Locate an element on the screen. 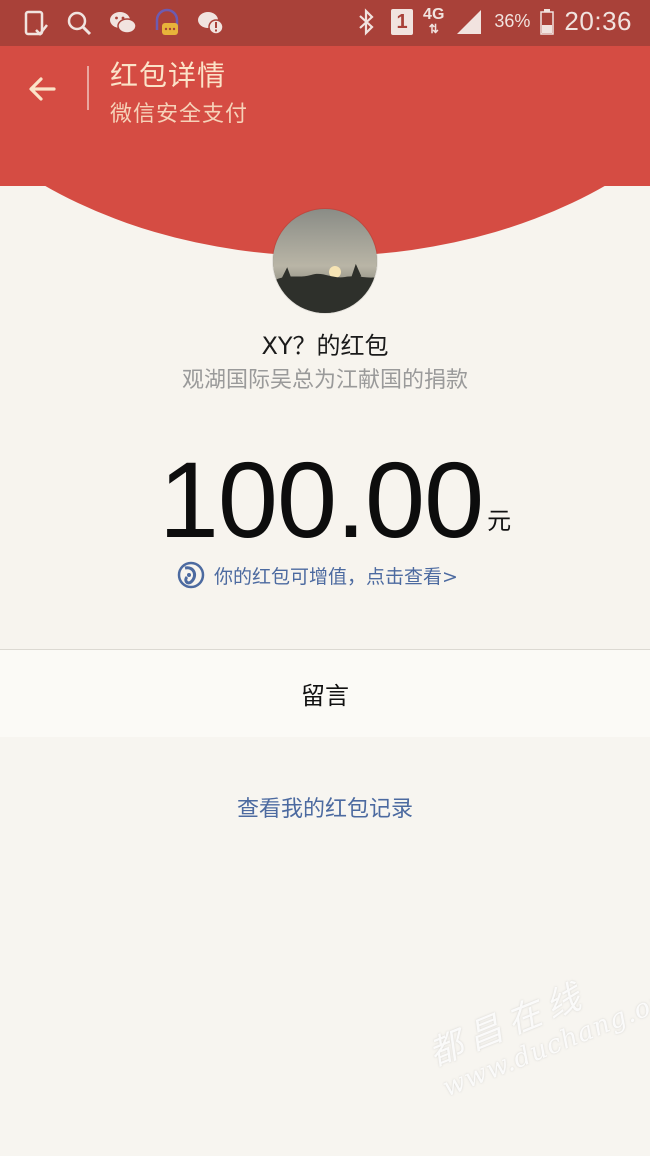 Image resolution: width=650 pixels, height=1156 pixels. back-button is located at coordinates (43, 89).